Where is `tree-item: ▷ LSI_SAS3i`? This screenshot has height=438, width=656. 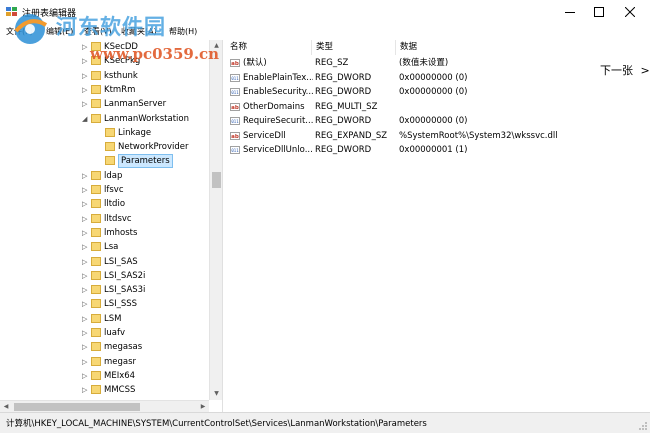
tree-item: ▷ LSI_SAS3i is located at coordinates (104, 290).